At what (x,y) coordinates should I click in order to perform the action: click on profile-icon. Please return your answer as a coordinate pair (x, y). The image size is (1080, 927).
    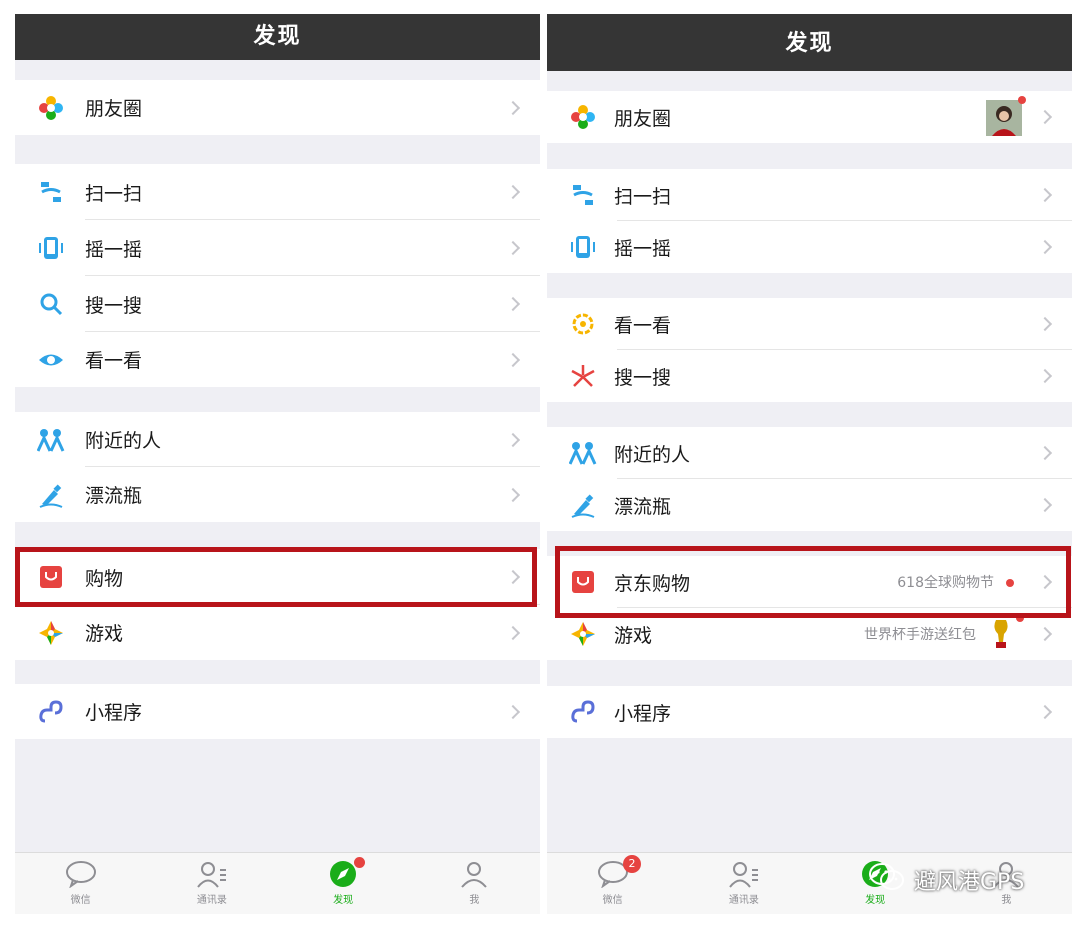
    Looking at the image, I should click on (474, 874).